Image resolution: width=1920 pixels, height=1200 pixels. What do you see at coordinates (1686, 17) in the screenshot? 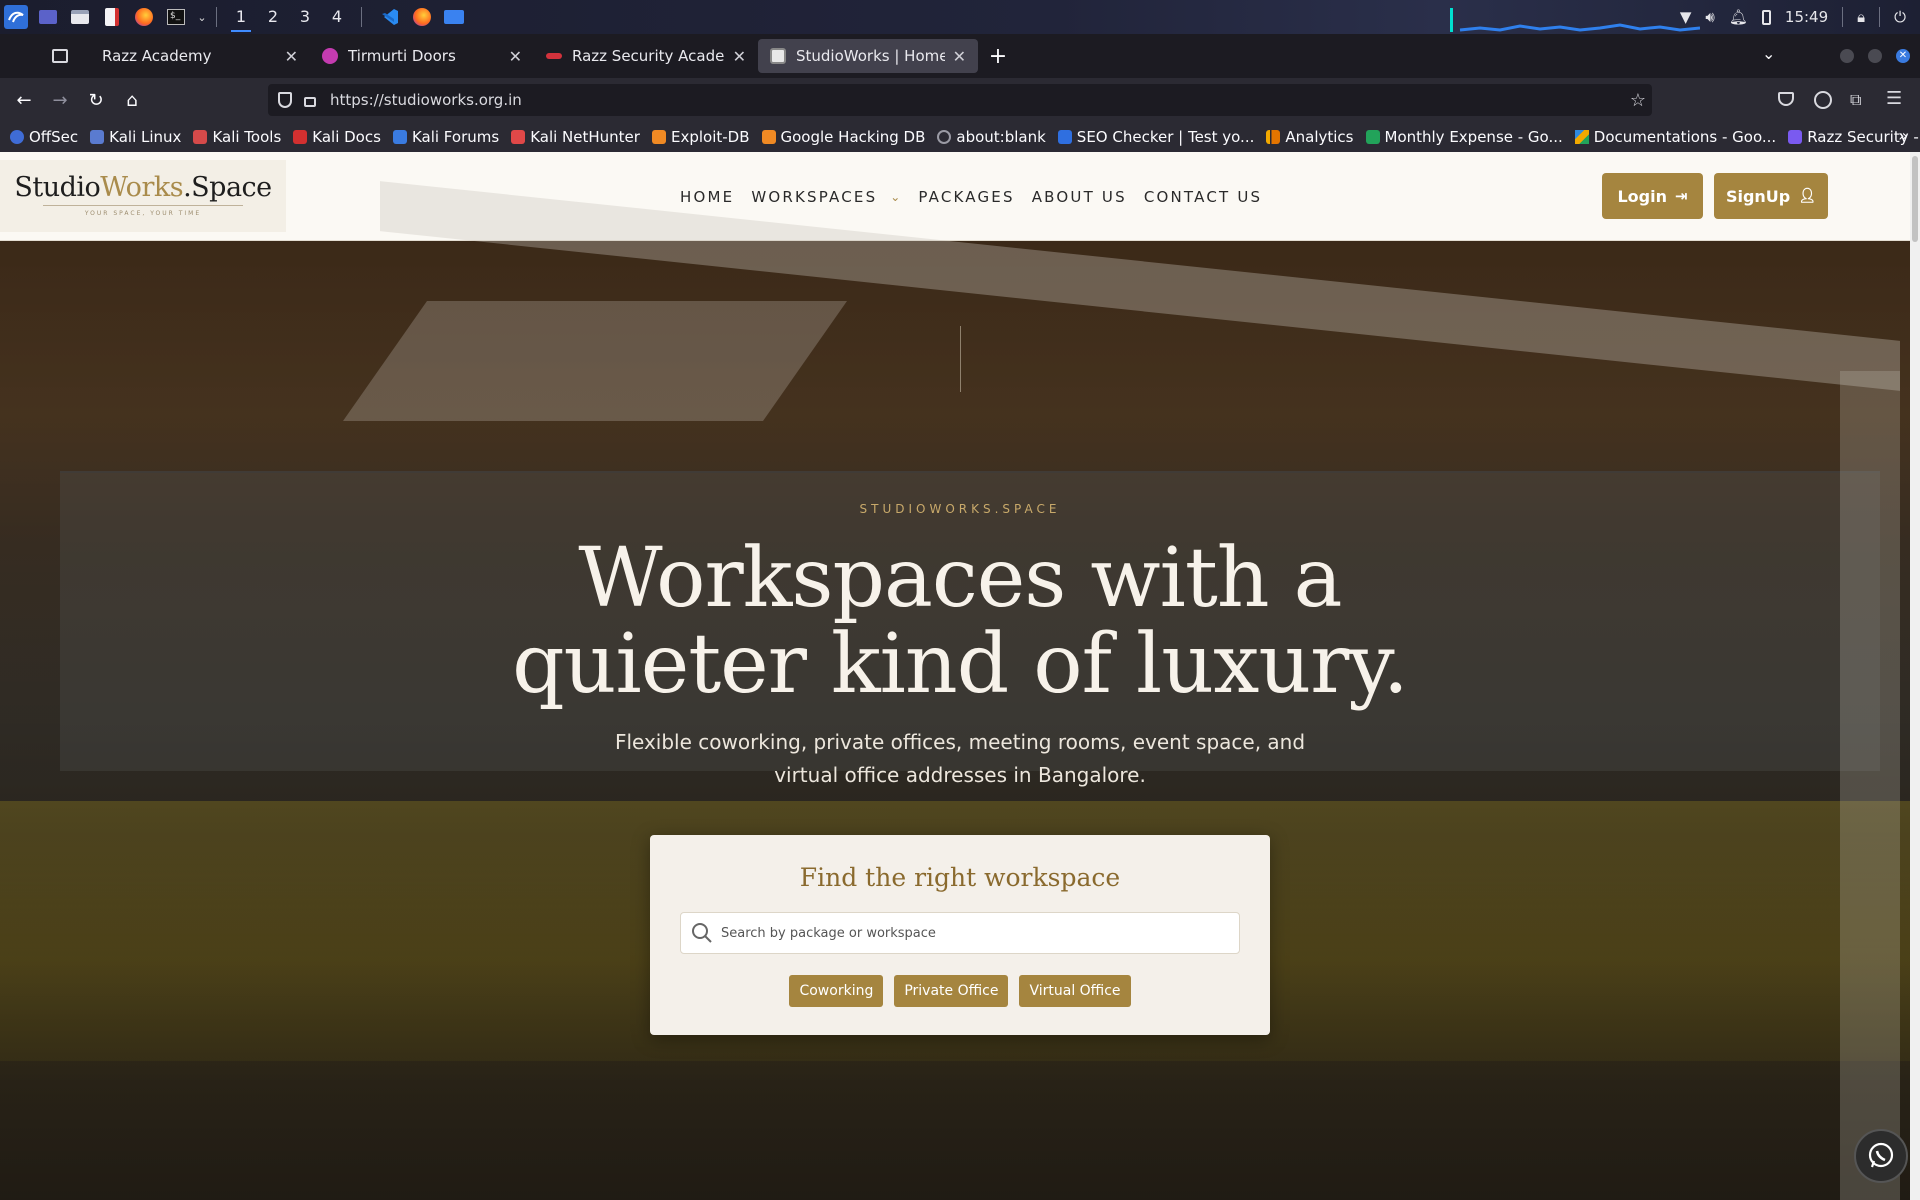
I see `wifi-icon: ▼` at bounding box center [1686, 17].